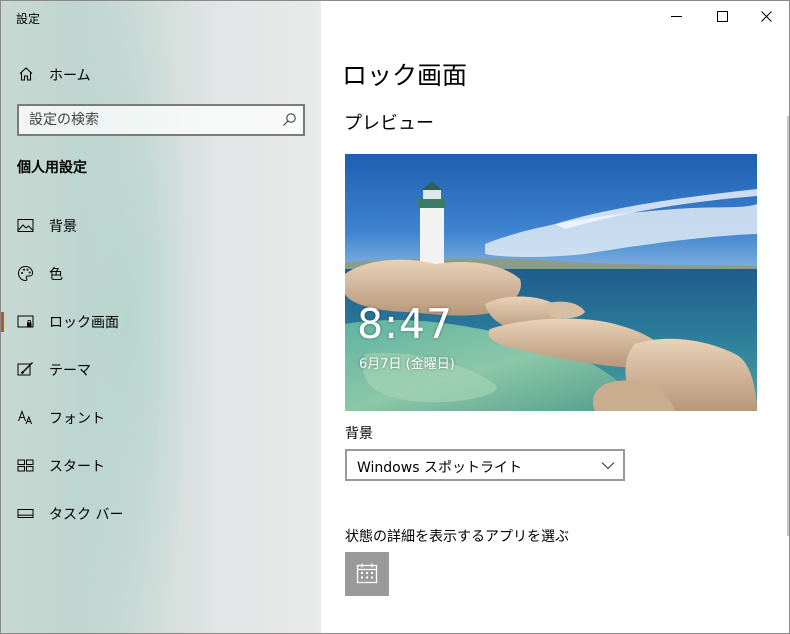  I want to click on sidebar-item-start: スタート, so click(160, 465).